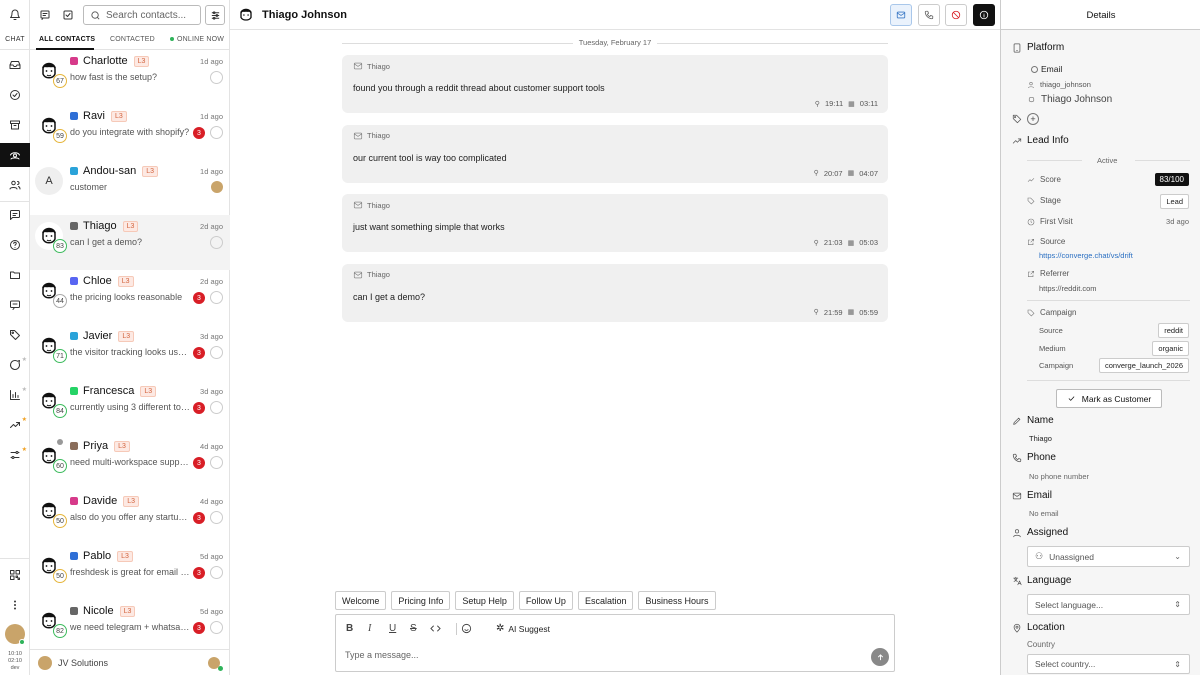 The height and width of the screenshot is (675, 1200). Describe the element at coordinates (1059, 476) in the screenshot. I see `phone-value: No phone number` at that location.